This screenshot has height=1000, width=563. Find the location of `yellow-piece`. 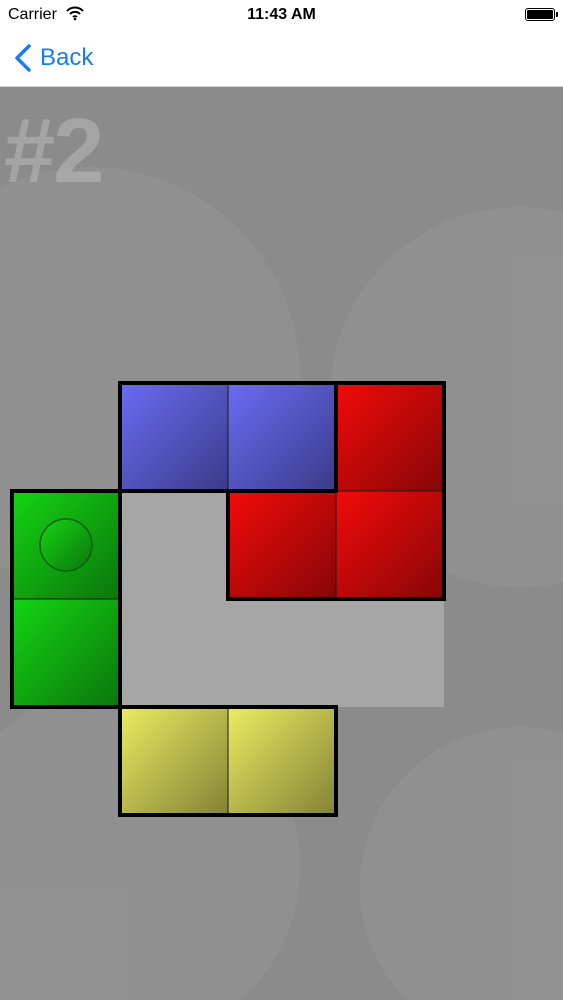

yellow-piece is located at coordinates (228, 761).